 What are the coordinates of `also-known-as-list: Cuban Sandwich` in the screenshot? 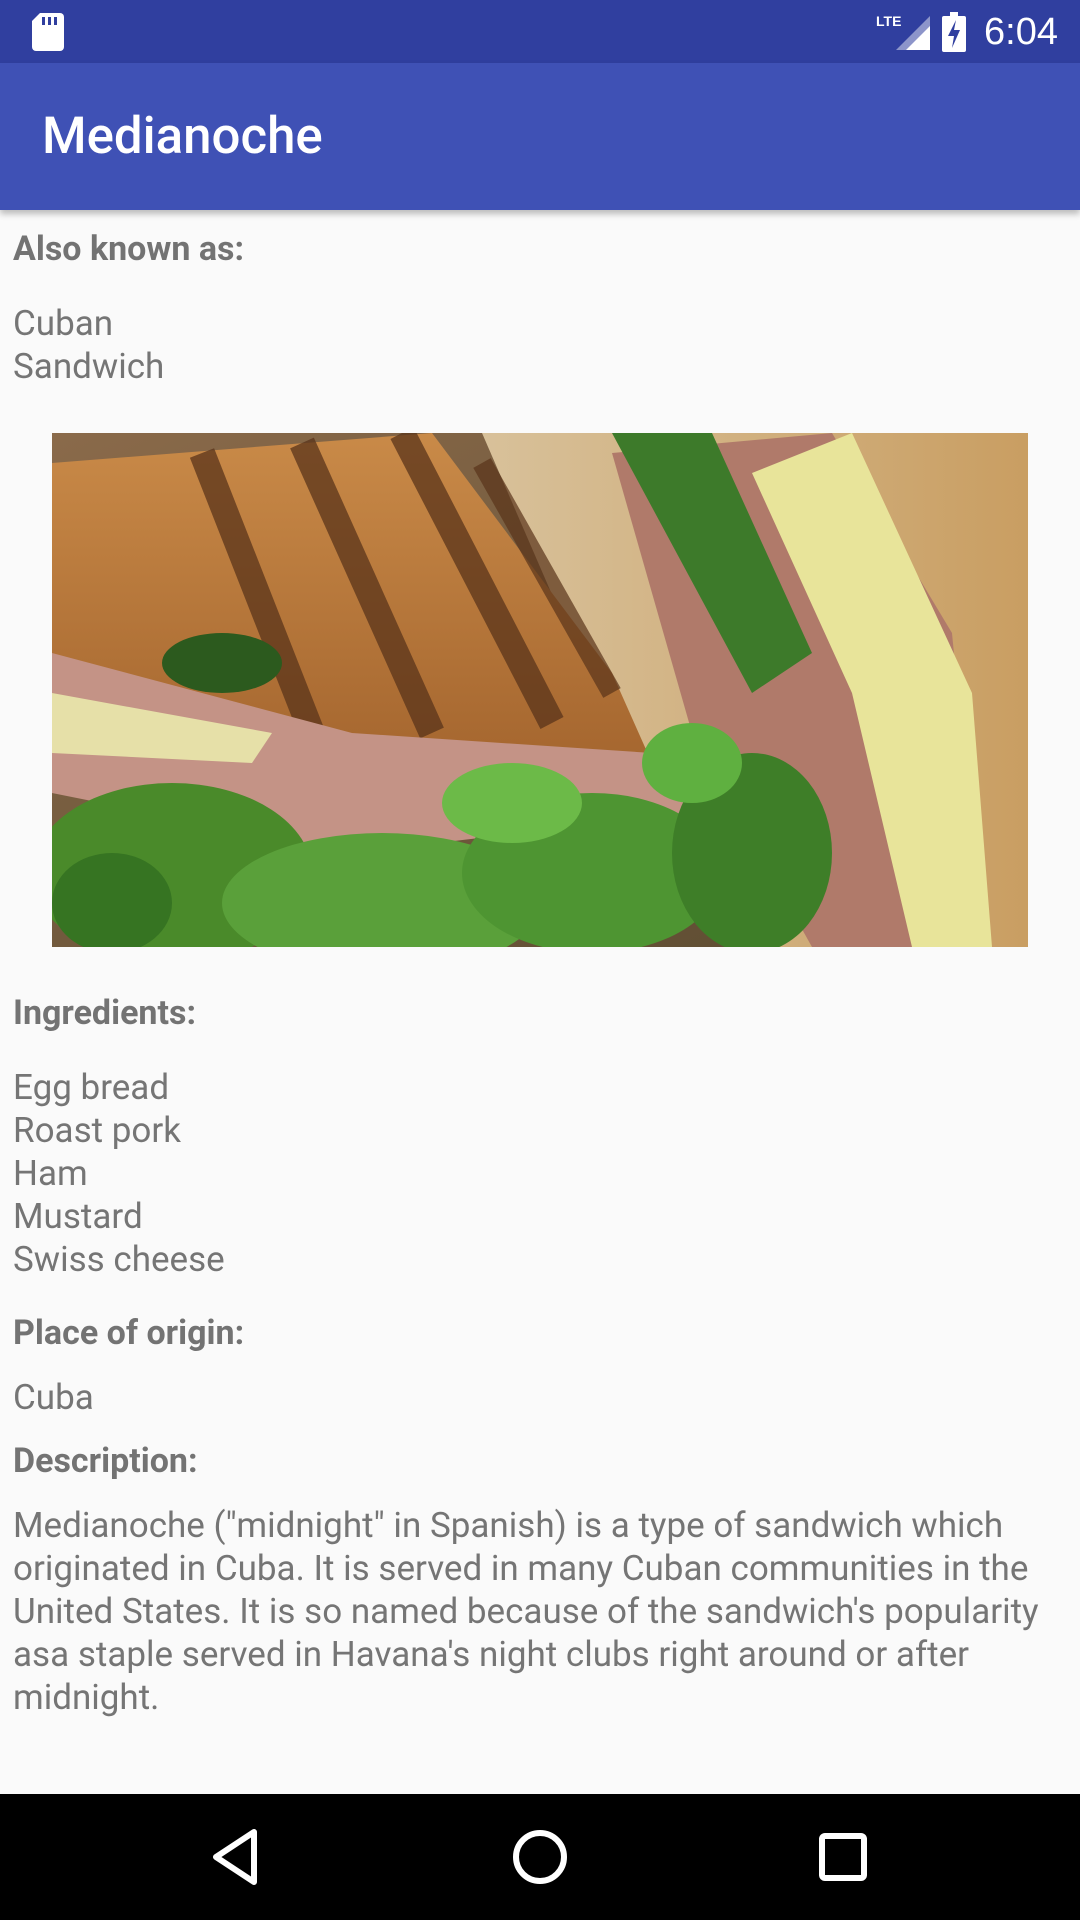 It's located at (88, 345).